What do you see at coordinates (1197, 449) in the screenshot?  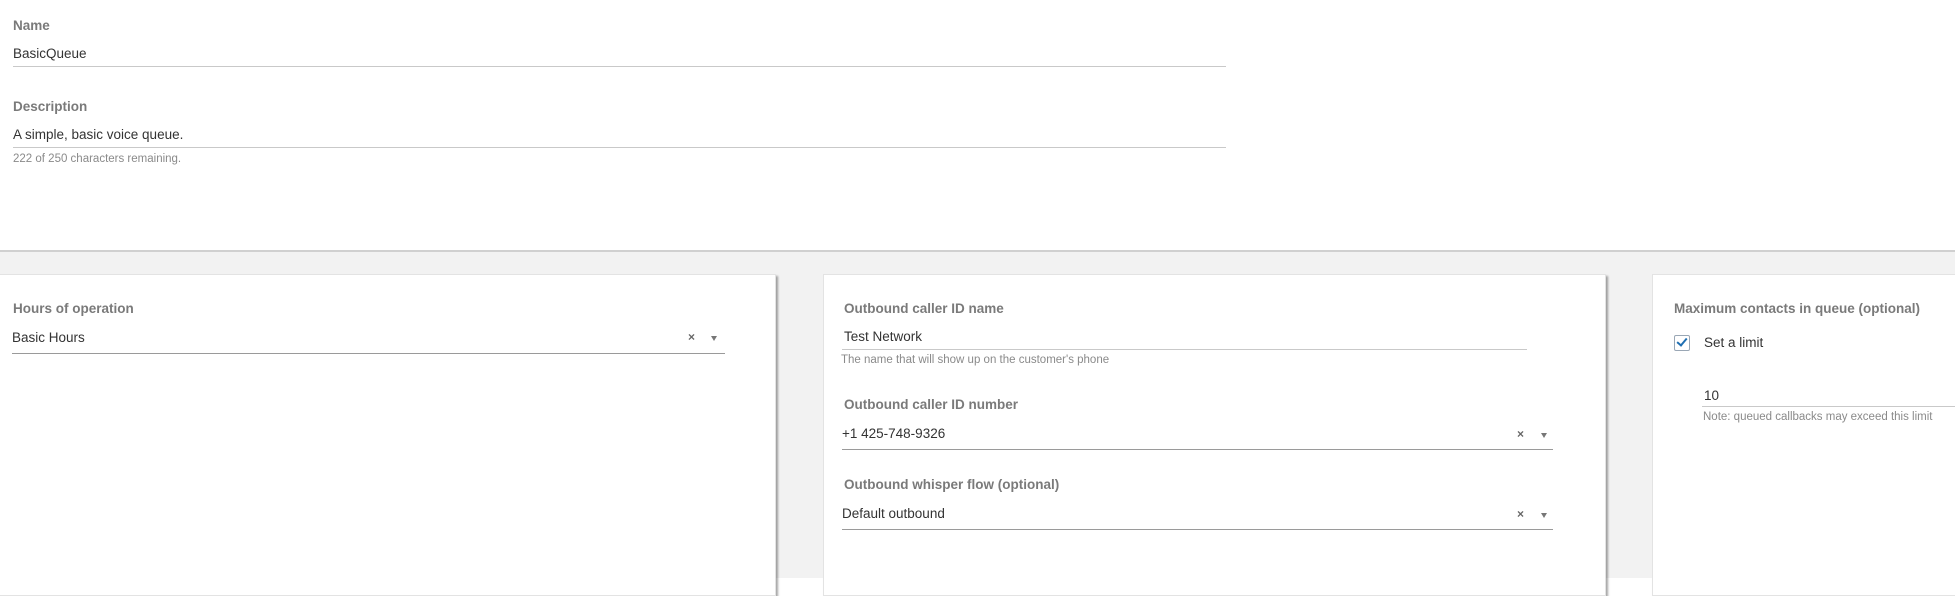 I see `caller-id-number-underline` at bounding box center [1197, 449].